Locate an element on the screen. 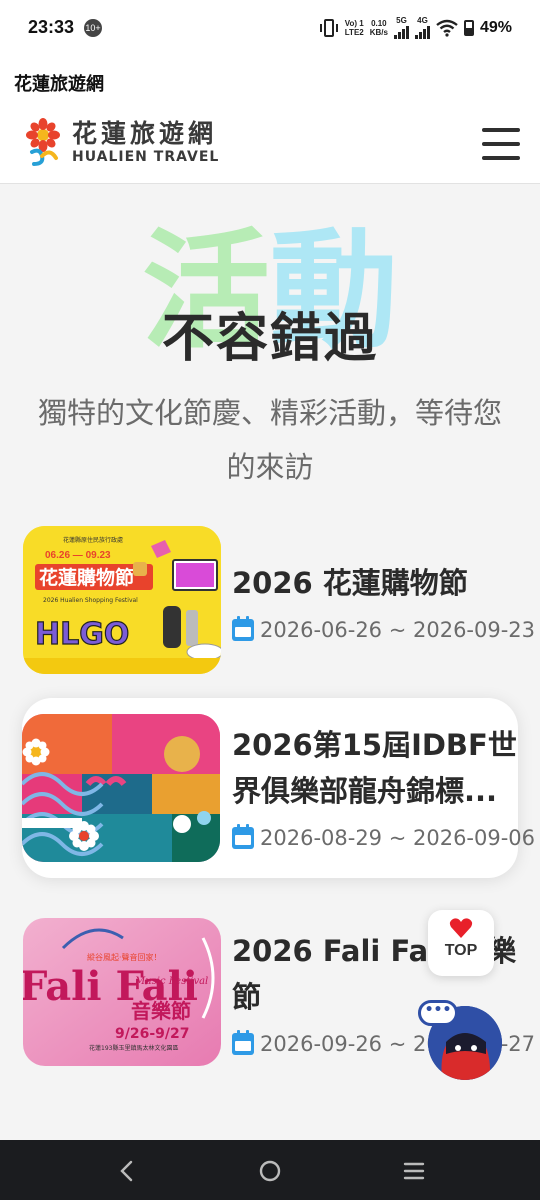 The image size is (540, 1200). nav-recents-icon is located at coordinates (414, 1171).